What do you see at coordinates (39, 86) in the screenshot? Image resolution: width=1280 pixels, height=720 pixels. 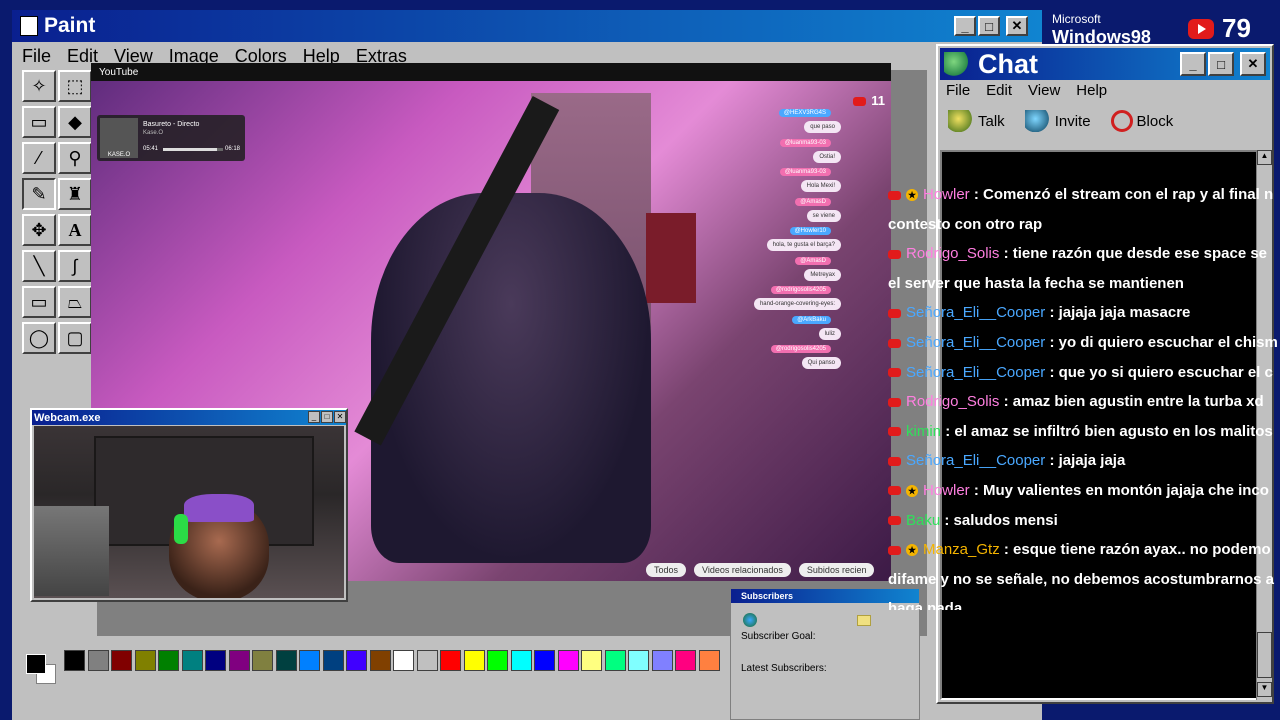 I see `free-select-icon: ✧` at bounding box center [39, 86].